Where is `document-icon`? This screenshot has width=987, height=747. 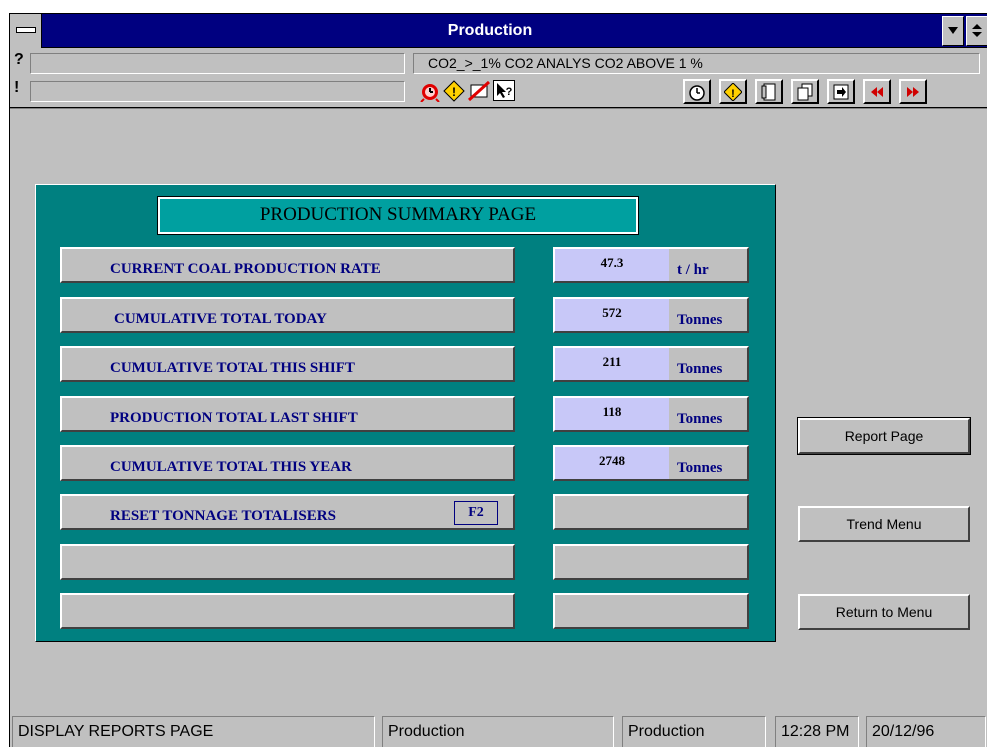
document-icon is located at coordinates (768, 92).